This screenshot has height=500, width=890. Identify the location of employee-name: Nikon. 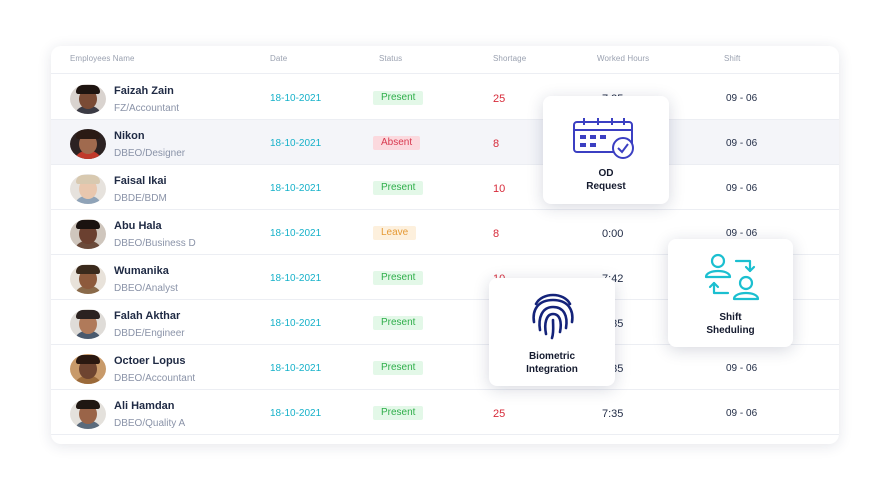
(129, 136).